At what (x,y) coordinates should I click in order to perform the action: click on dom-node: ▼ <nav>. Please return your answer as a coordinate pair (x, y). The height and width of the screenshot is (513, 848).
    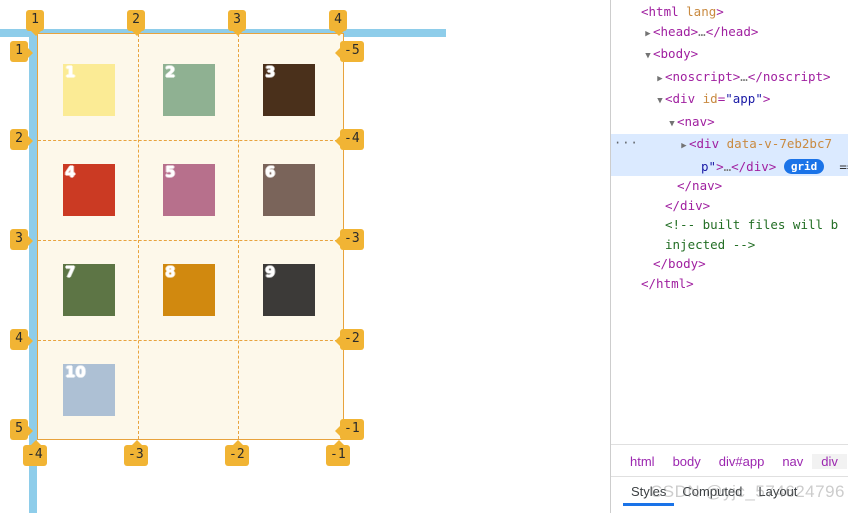
    Looking at the image, I should click on (729, 123).